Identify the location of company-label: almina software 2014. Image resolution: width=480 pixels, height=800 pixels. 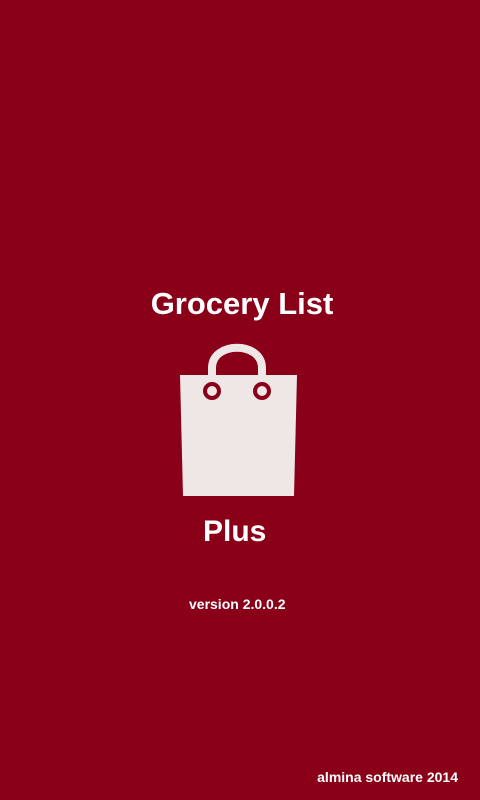
(387, 777).